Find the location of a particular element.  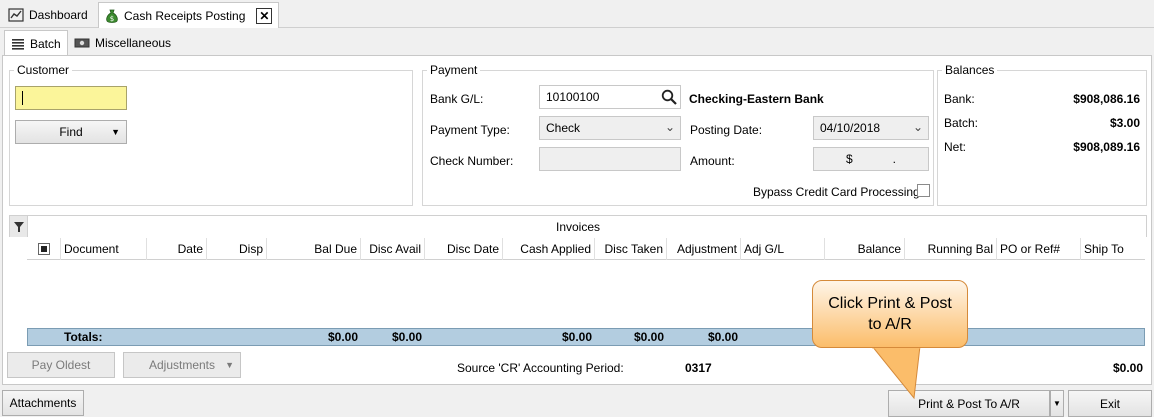

batch-balance-value: $3.00 is located at coordinates (1124, 123).